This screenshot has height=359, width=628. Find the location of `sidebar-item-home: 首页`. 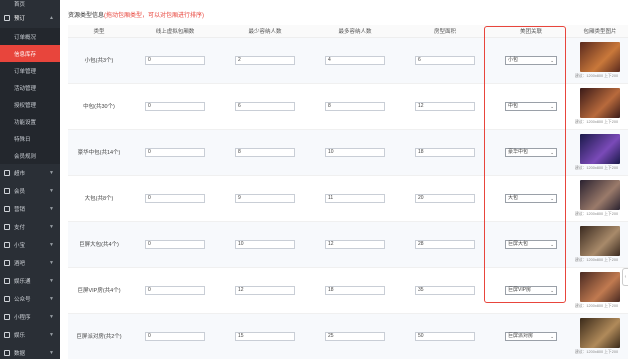

sidebar-item-home: 首页 is located at coordinates (30, 4).